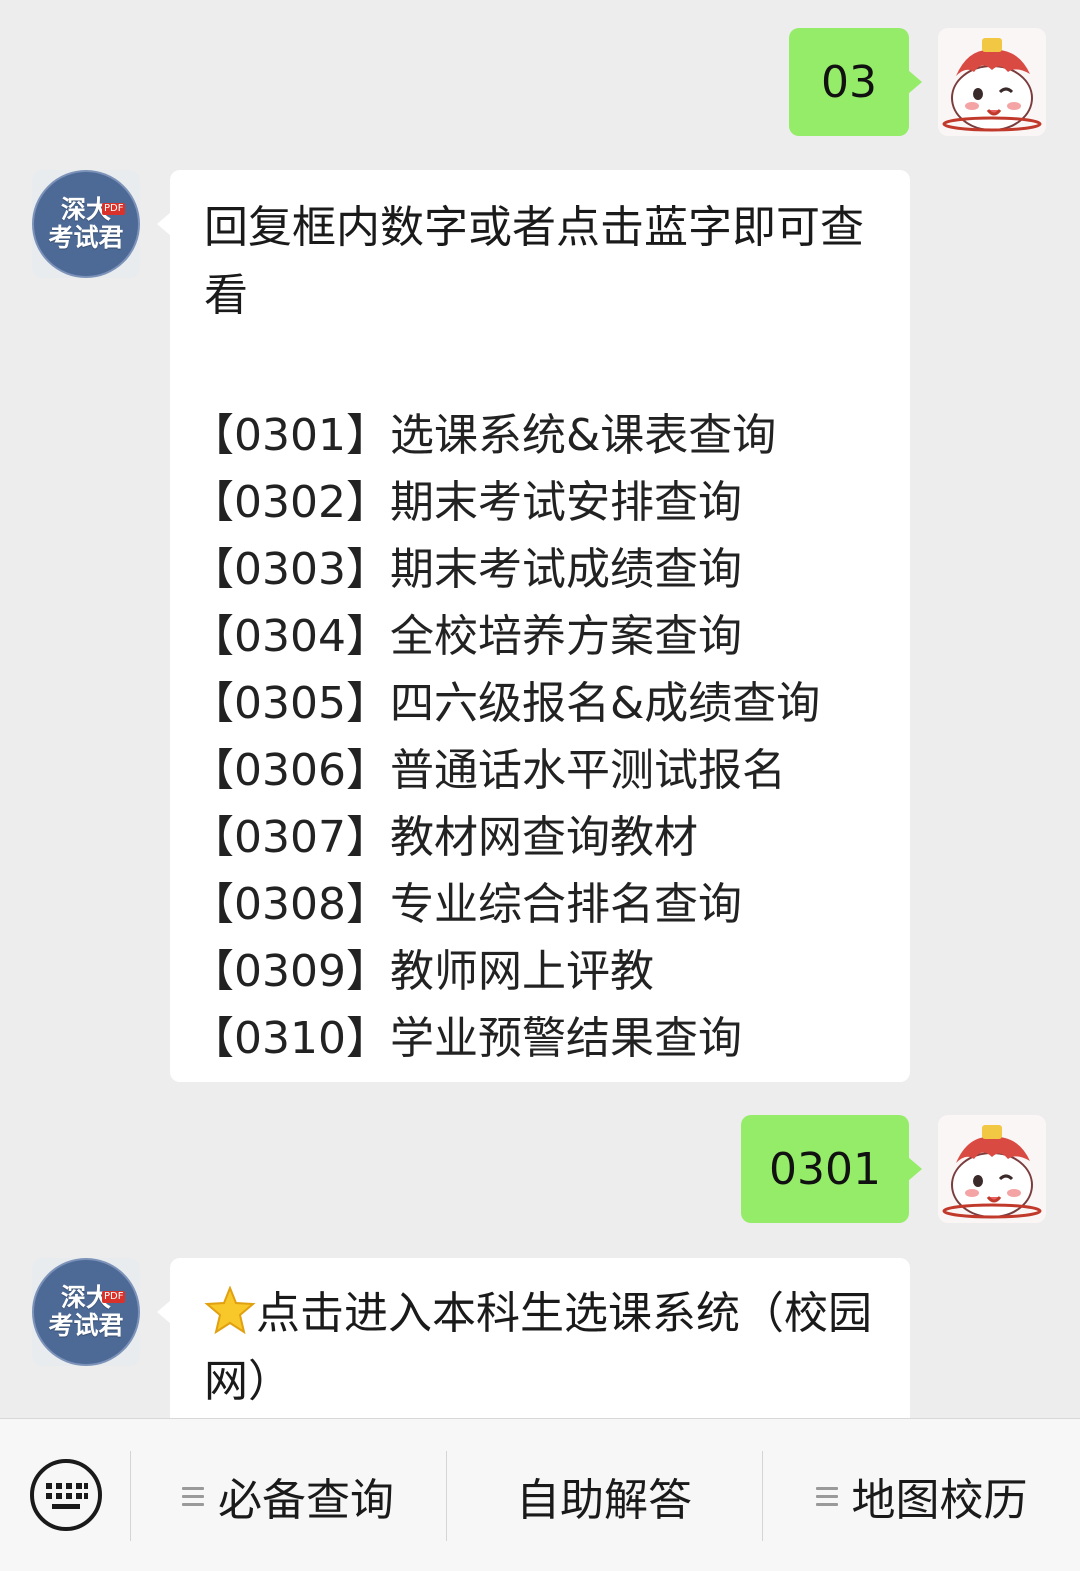 The width and height of the screenshot is (1080, 1571). What do you see at coordinates (534, 261) in the screenshot?
I see `menu-intro-text: 回复框内数字或者点击蓝字即可查看` at bounding box center [534, 261].